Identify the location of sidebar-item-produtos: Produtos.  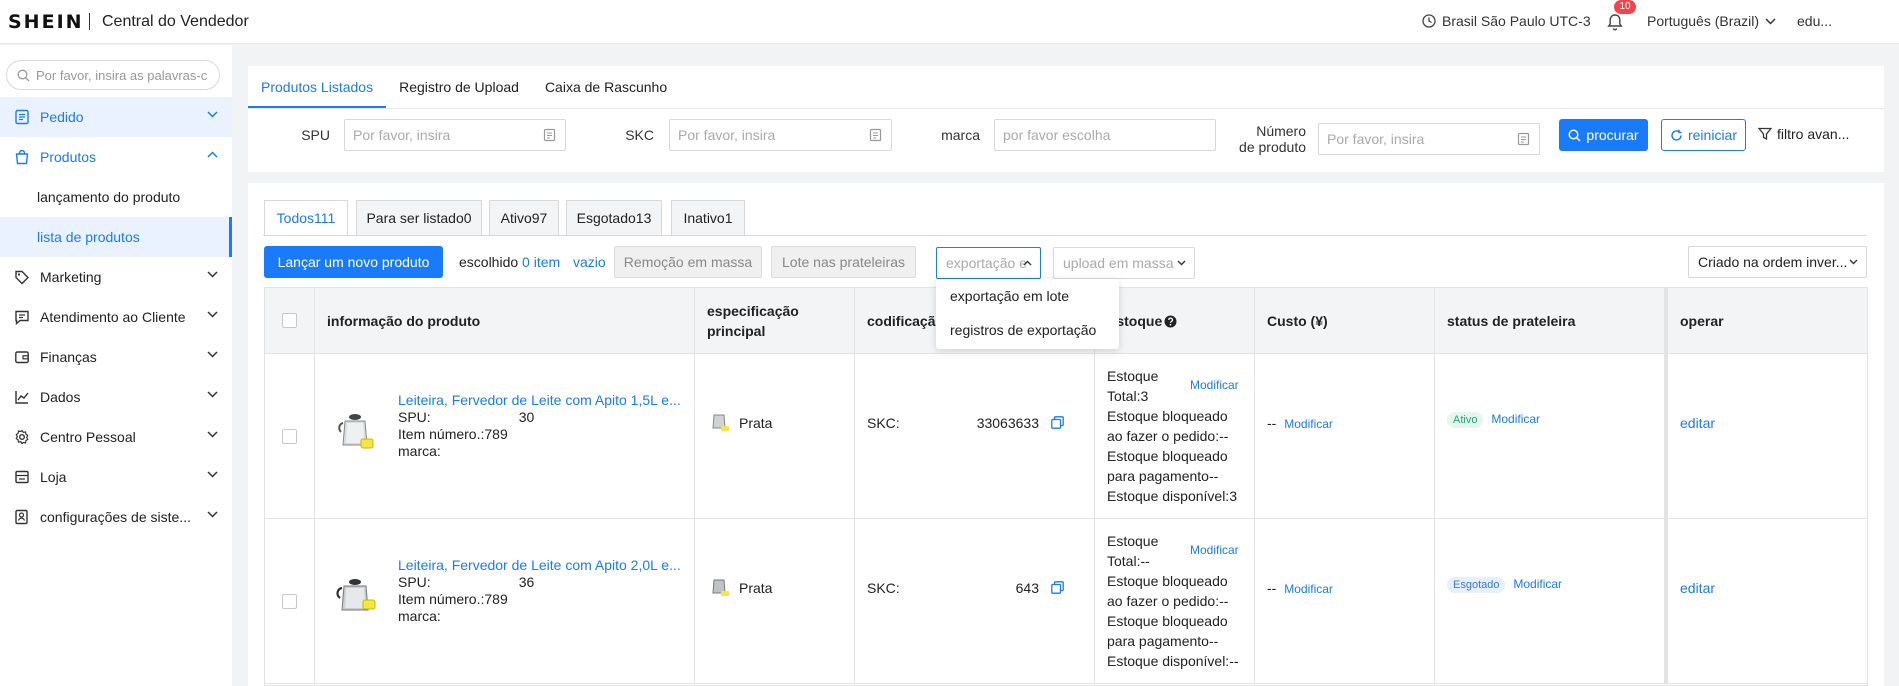
(116, 157).